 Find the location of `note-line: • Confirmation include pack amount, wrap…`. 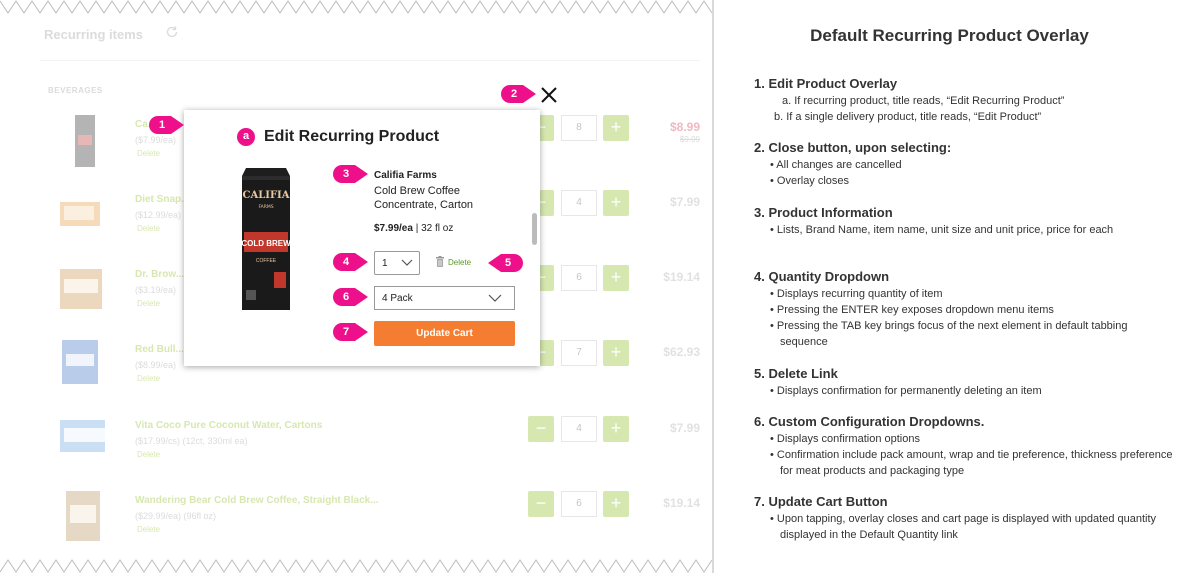

note-line: • Confirmation include pack amount, wrap… is located at coordinates (971, 463).